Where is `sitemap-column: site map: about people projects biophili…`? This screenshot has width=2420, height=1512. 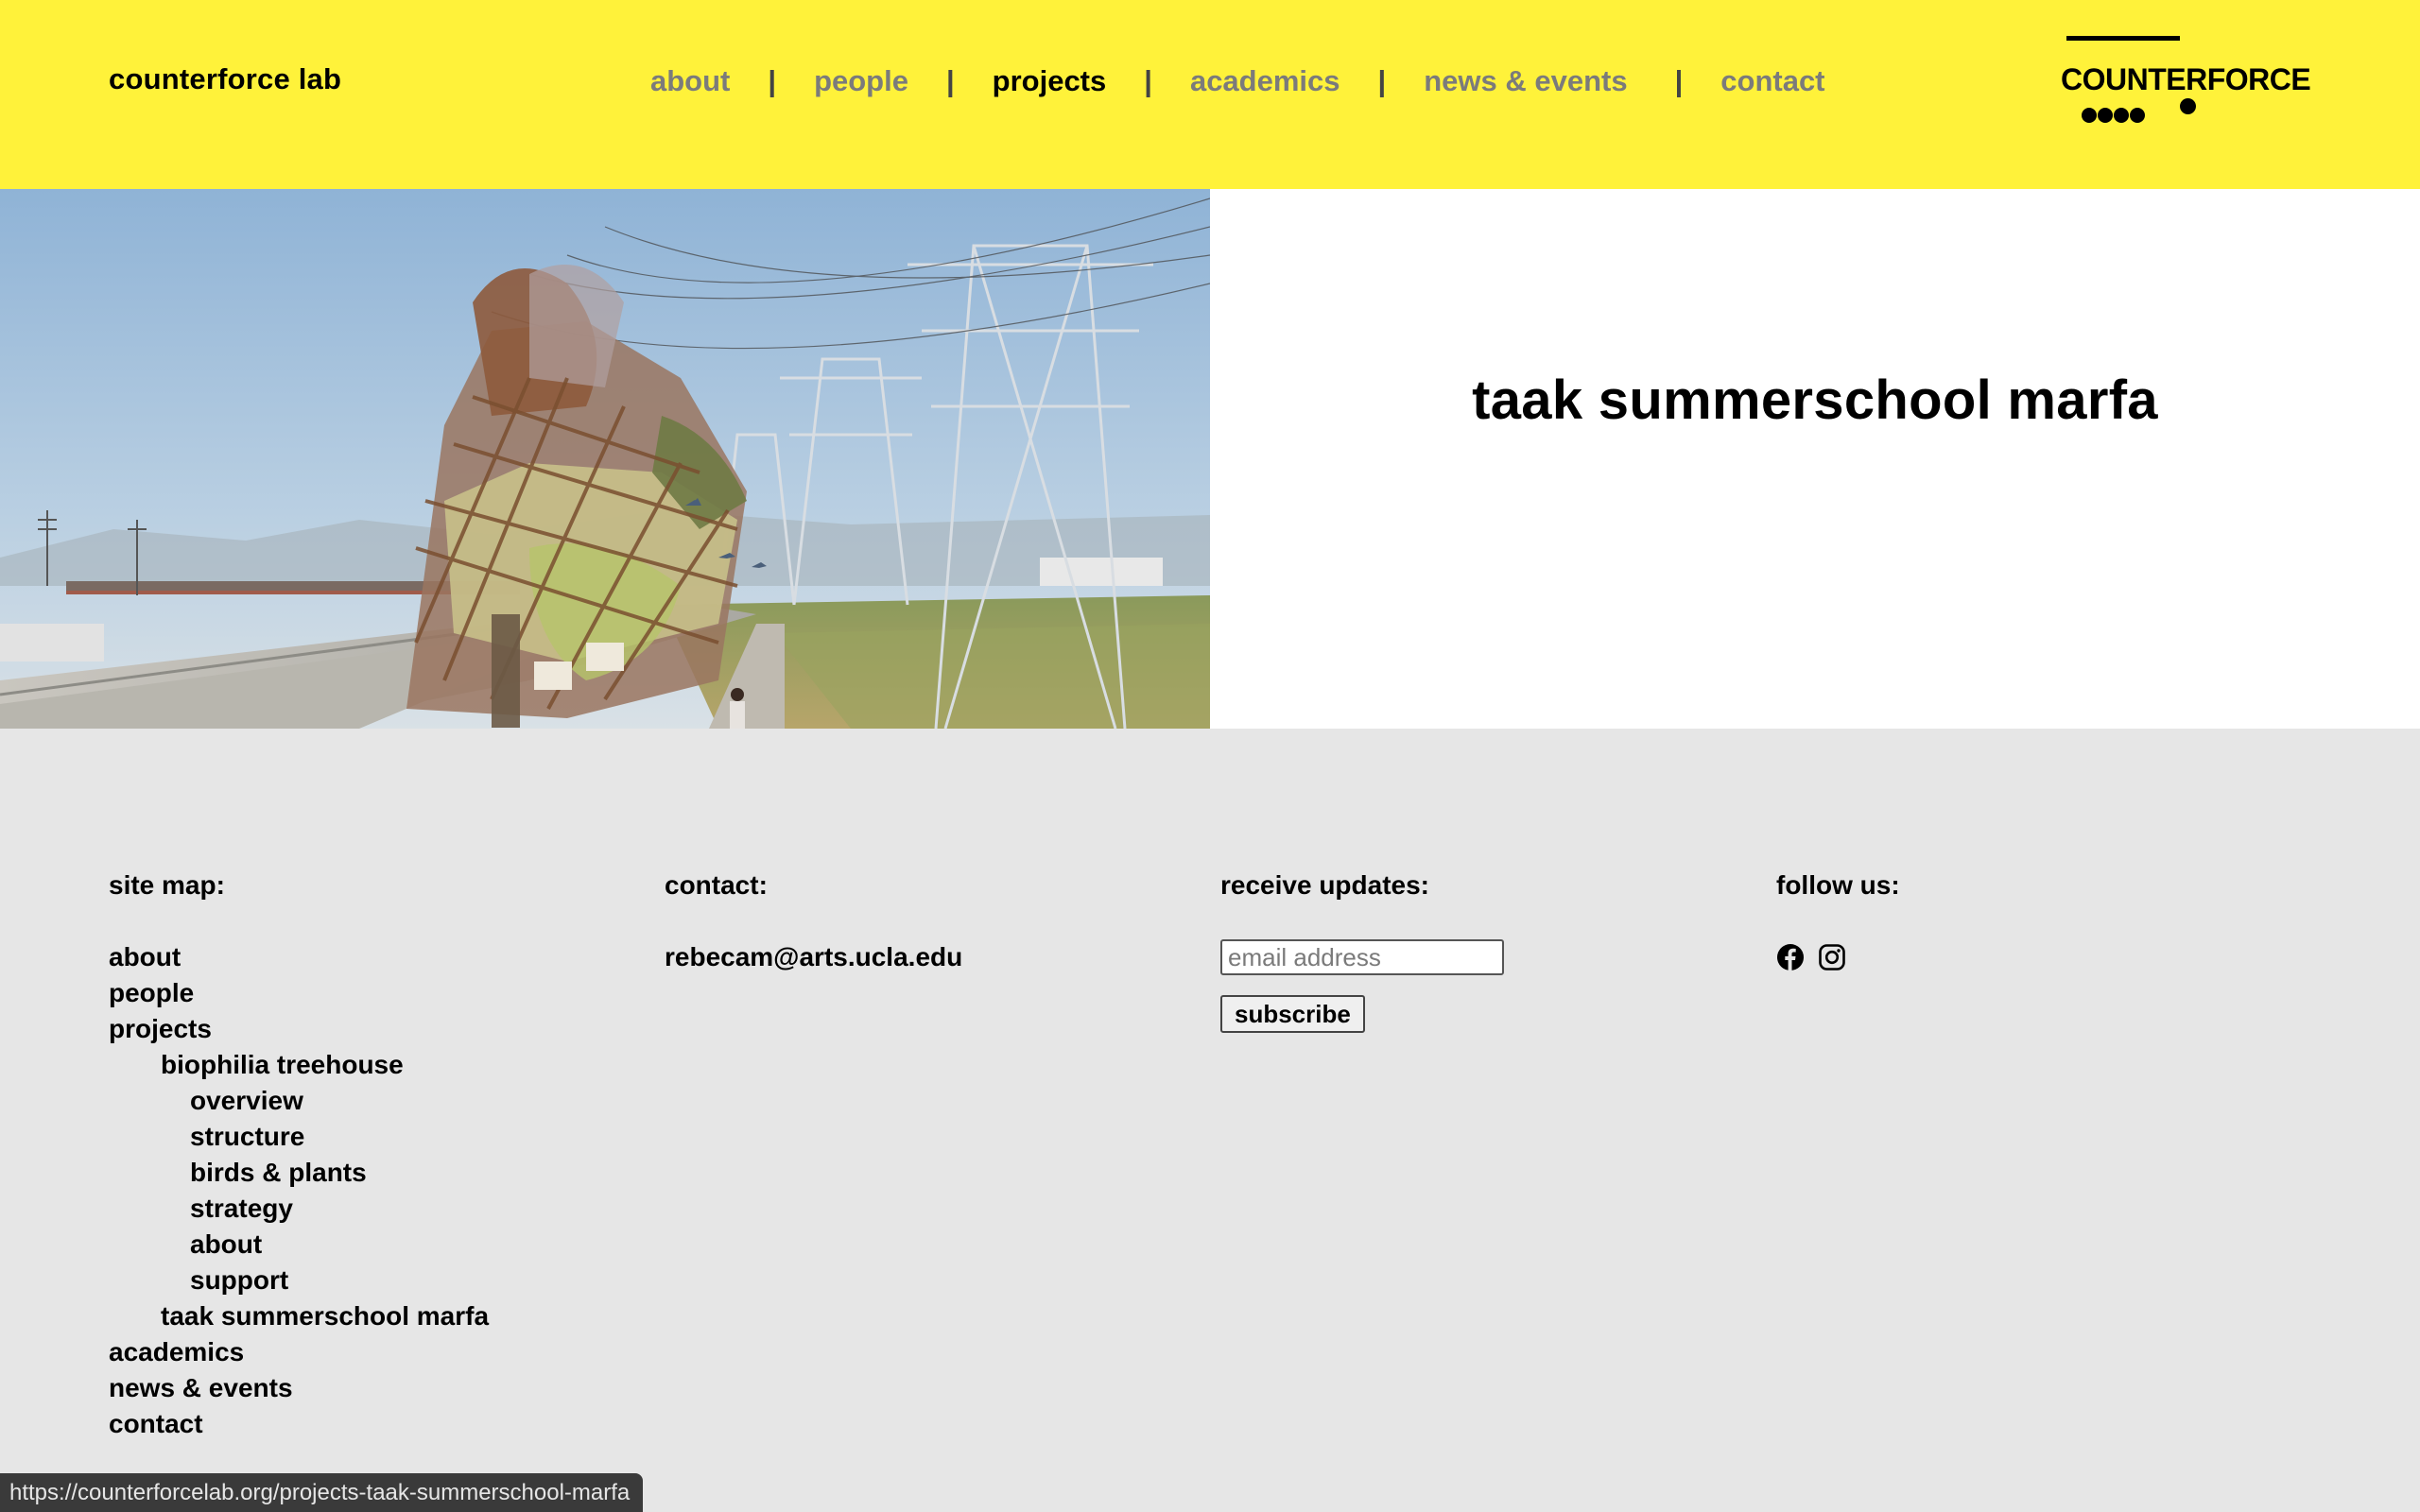 sitemap-column: site map: about people projects biophili… is located at coordinates (299, 1155).